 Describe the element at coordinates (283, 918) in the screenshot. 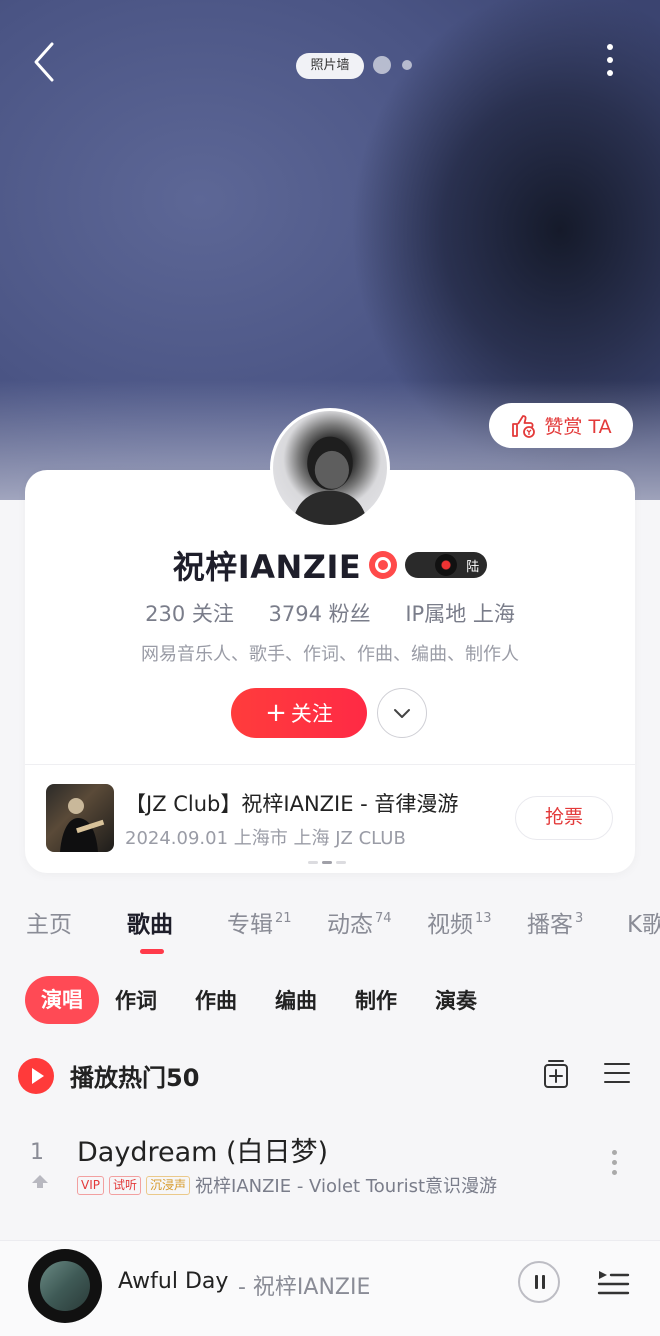

I see `albums-count: 21` at that location.